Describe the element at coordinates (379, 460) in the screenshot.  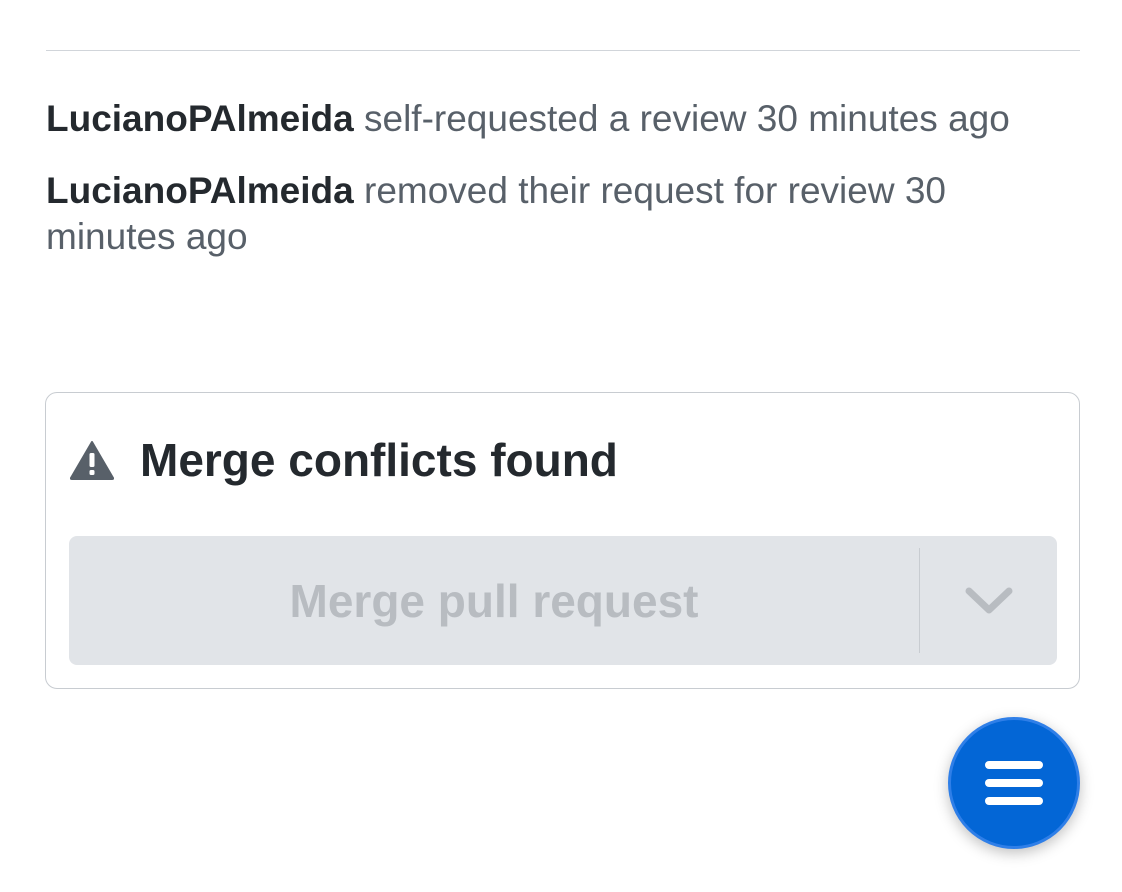
I see `merge-status-title: Merge conflicts found` at that location.